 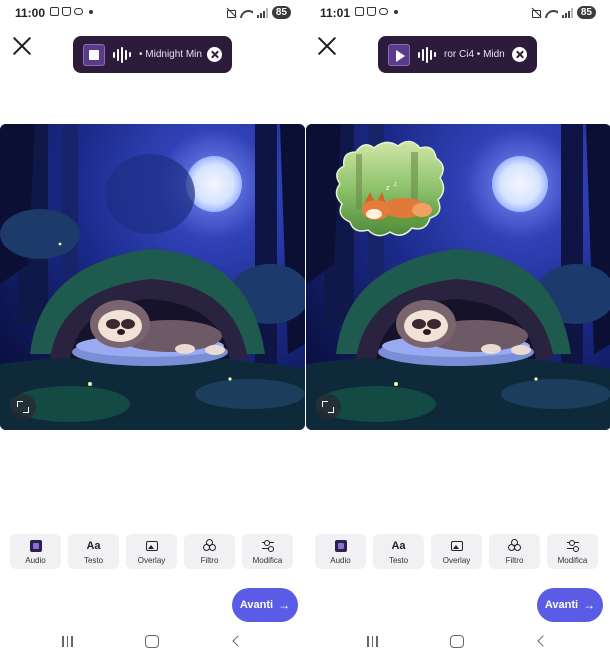 What do you see at coordinates (170, 54) in the screenshot?
I see `track-title: • Midnight Min` at bounding box center [170, 54].